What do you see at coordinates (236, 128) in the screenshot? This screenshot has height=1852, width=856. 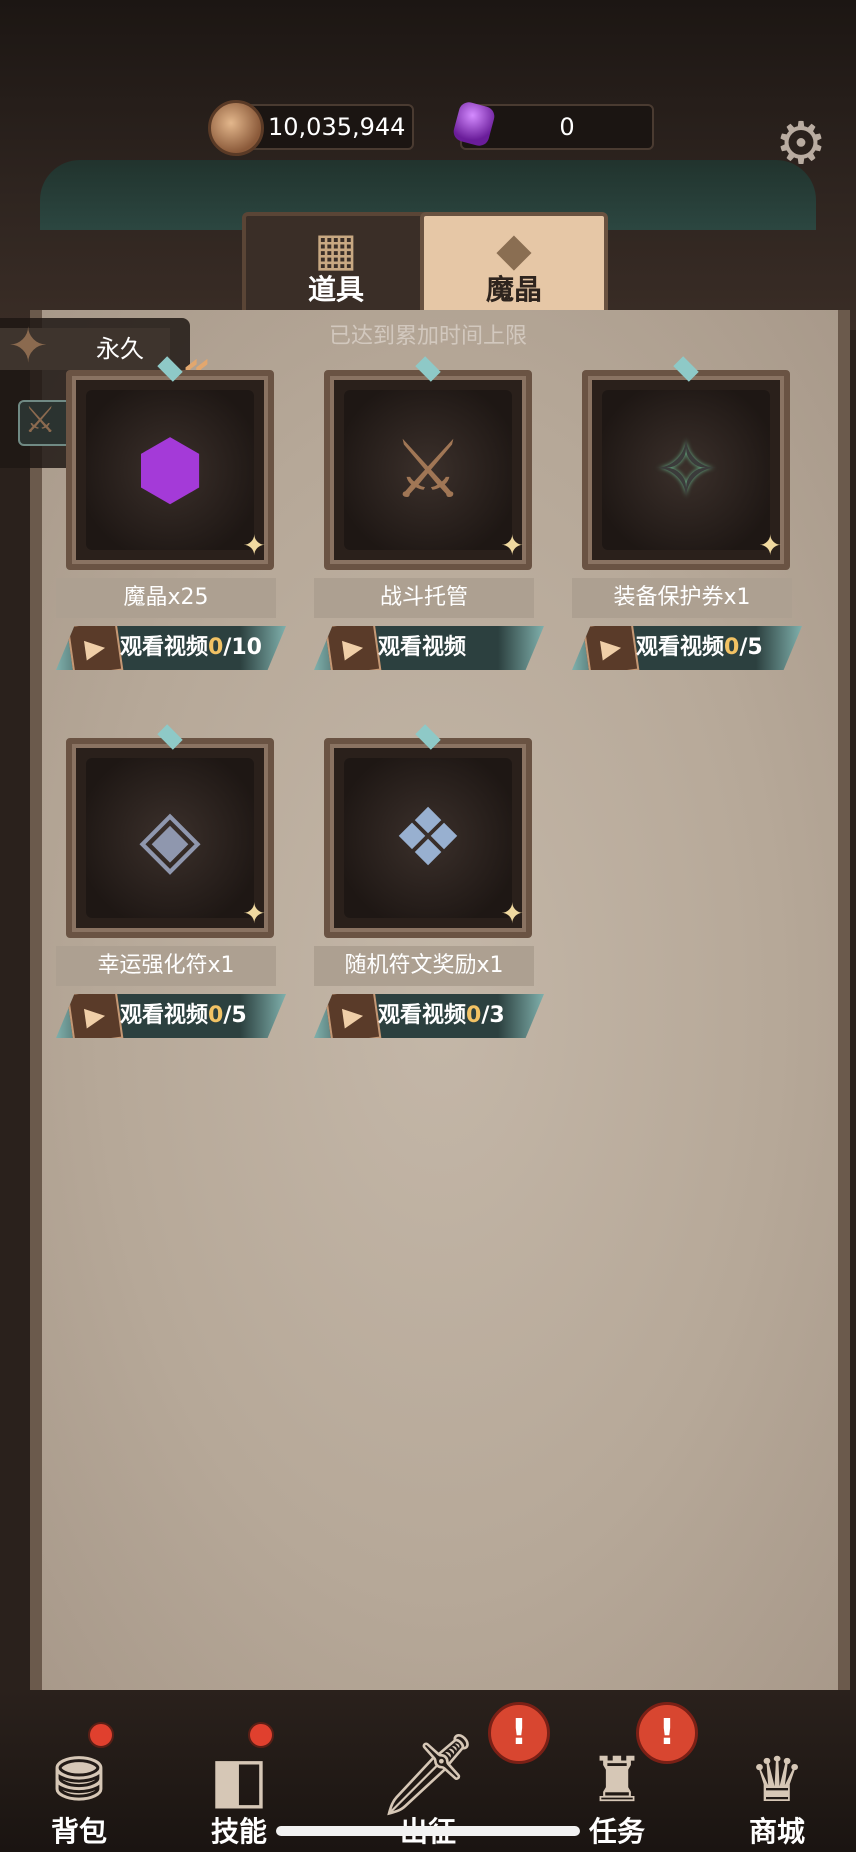 I see `coin-icon` at bounding box center [236, 128].